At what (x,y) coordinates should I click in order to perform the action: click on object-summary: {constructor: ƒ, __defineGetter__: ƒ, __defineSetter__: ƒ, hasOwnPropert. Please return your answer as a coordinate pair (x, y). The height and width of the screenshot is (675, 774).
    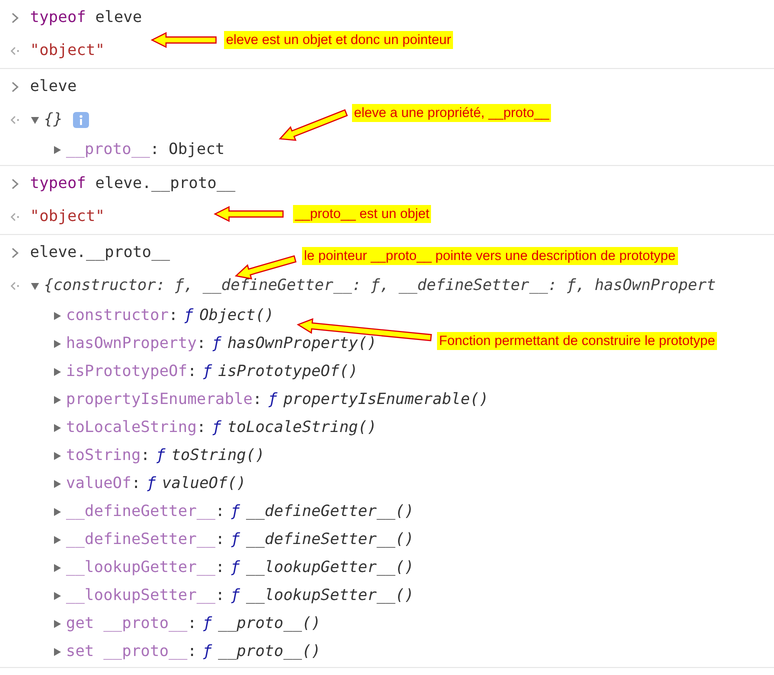
    Looking at the image, I should click on (380, 285).